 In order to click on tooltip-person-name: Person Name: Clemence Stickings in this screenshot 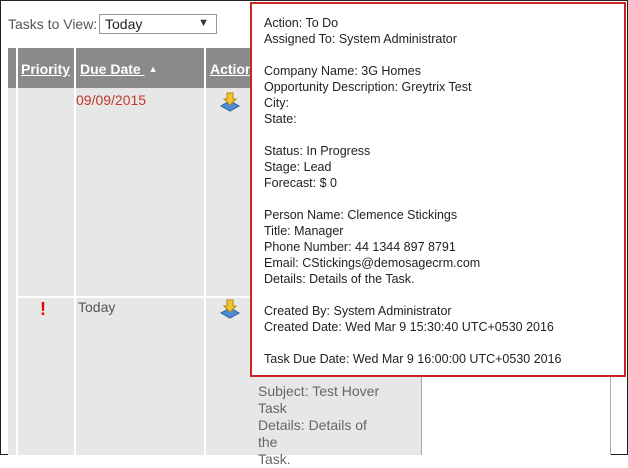, I will do `click(361, 215)`.